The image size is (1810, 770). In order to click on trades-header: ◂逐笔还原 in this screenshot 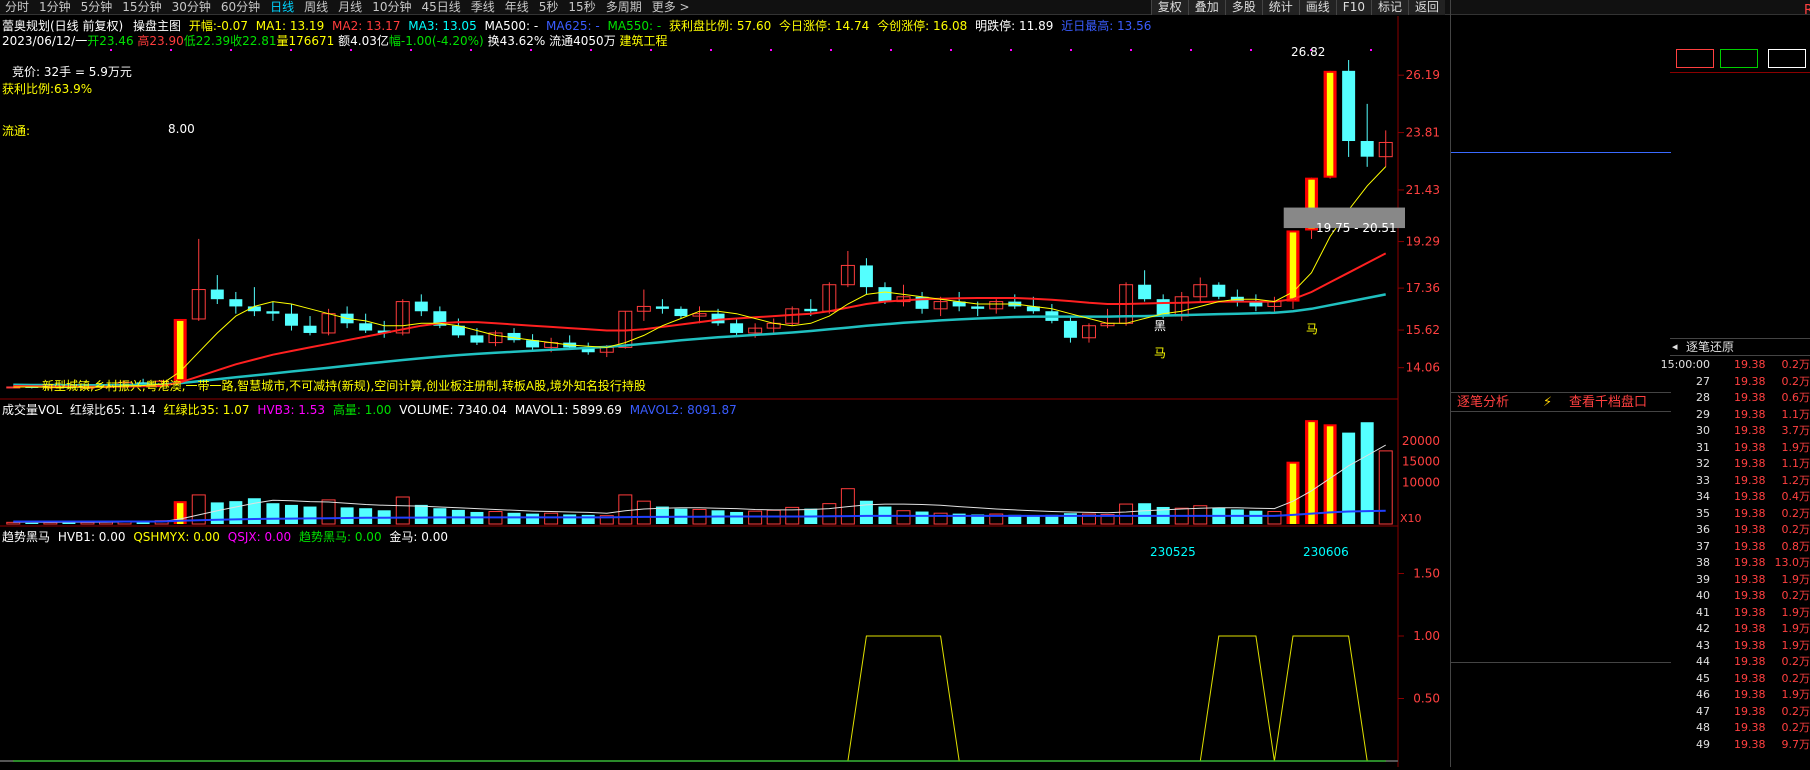, I will do `click(1740, 347)`.